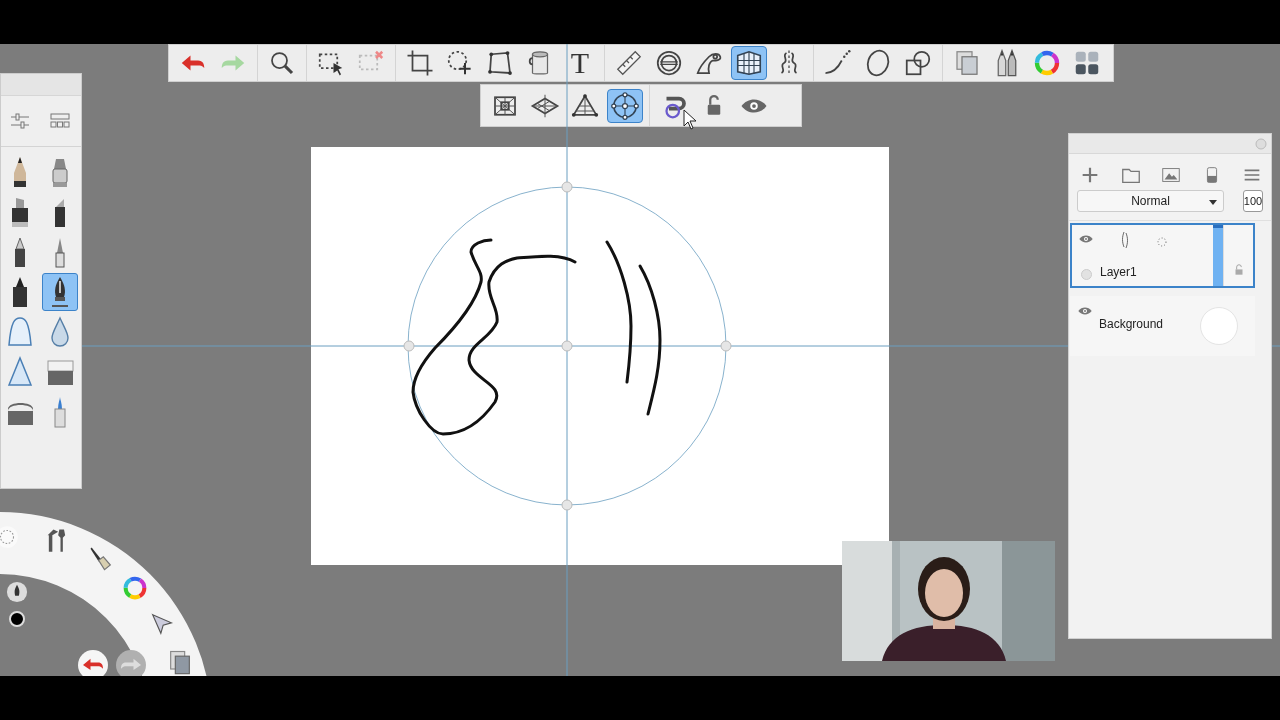 This screenshot has width=1280, height=720. What do you see at coordinates (1118, 272) in the screenshot?
I see `layer-name: Layer1` at bounding box center [1118, 272].